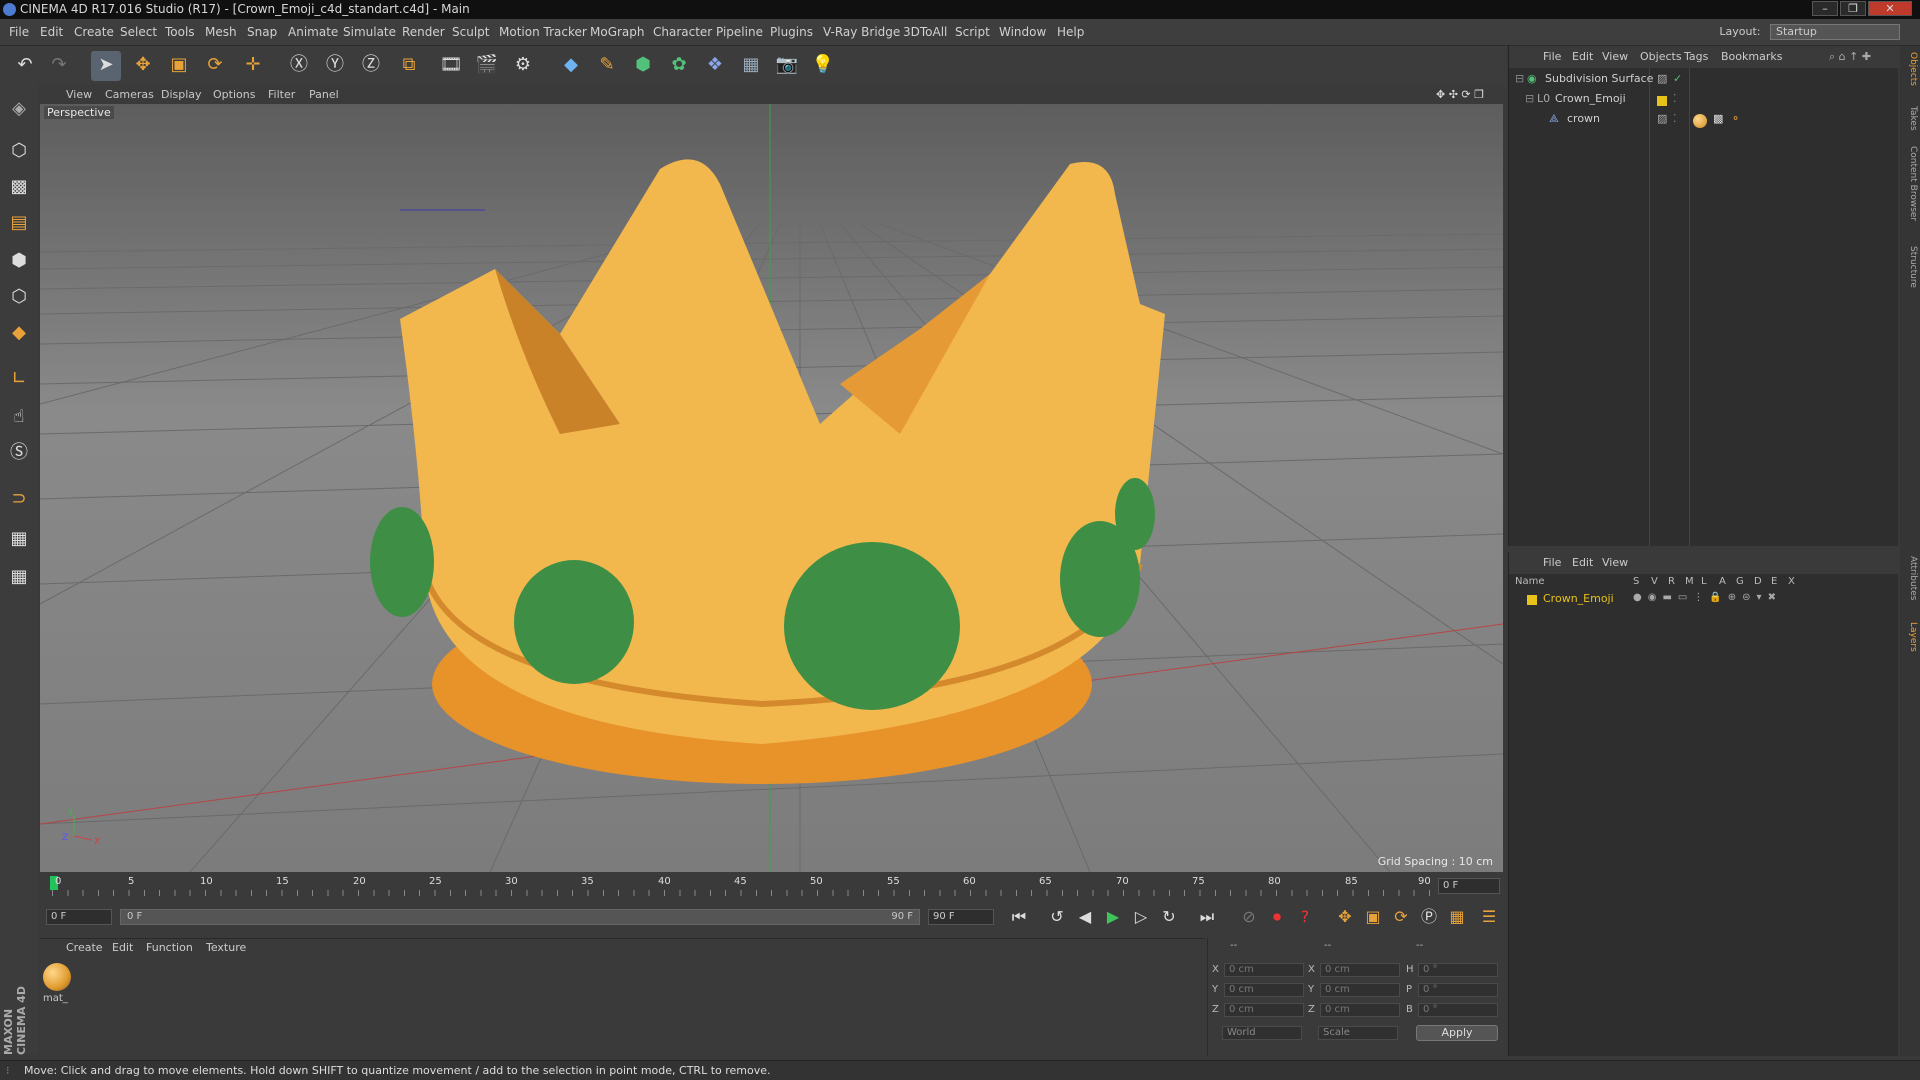  What do you see at coordinates (138, 32) in the screenshot?
I see `menu-select: Select` at bounding box center [138, 32].